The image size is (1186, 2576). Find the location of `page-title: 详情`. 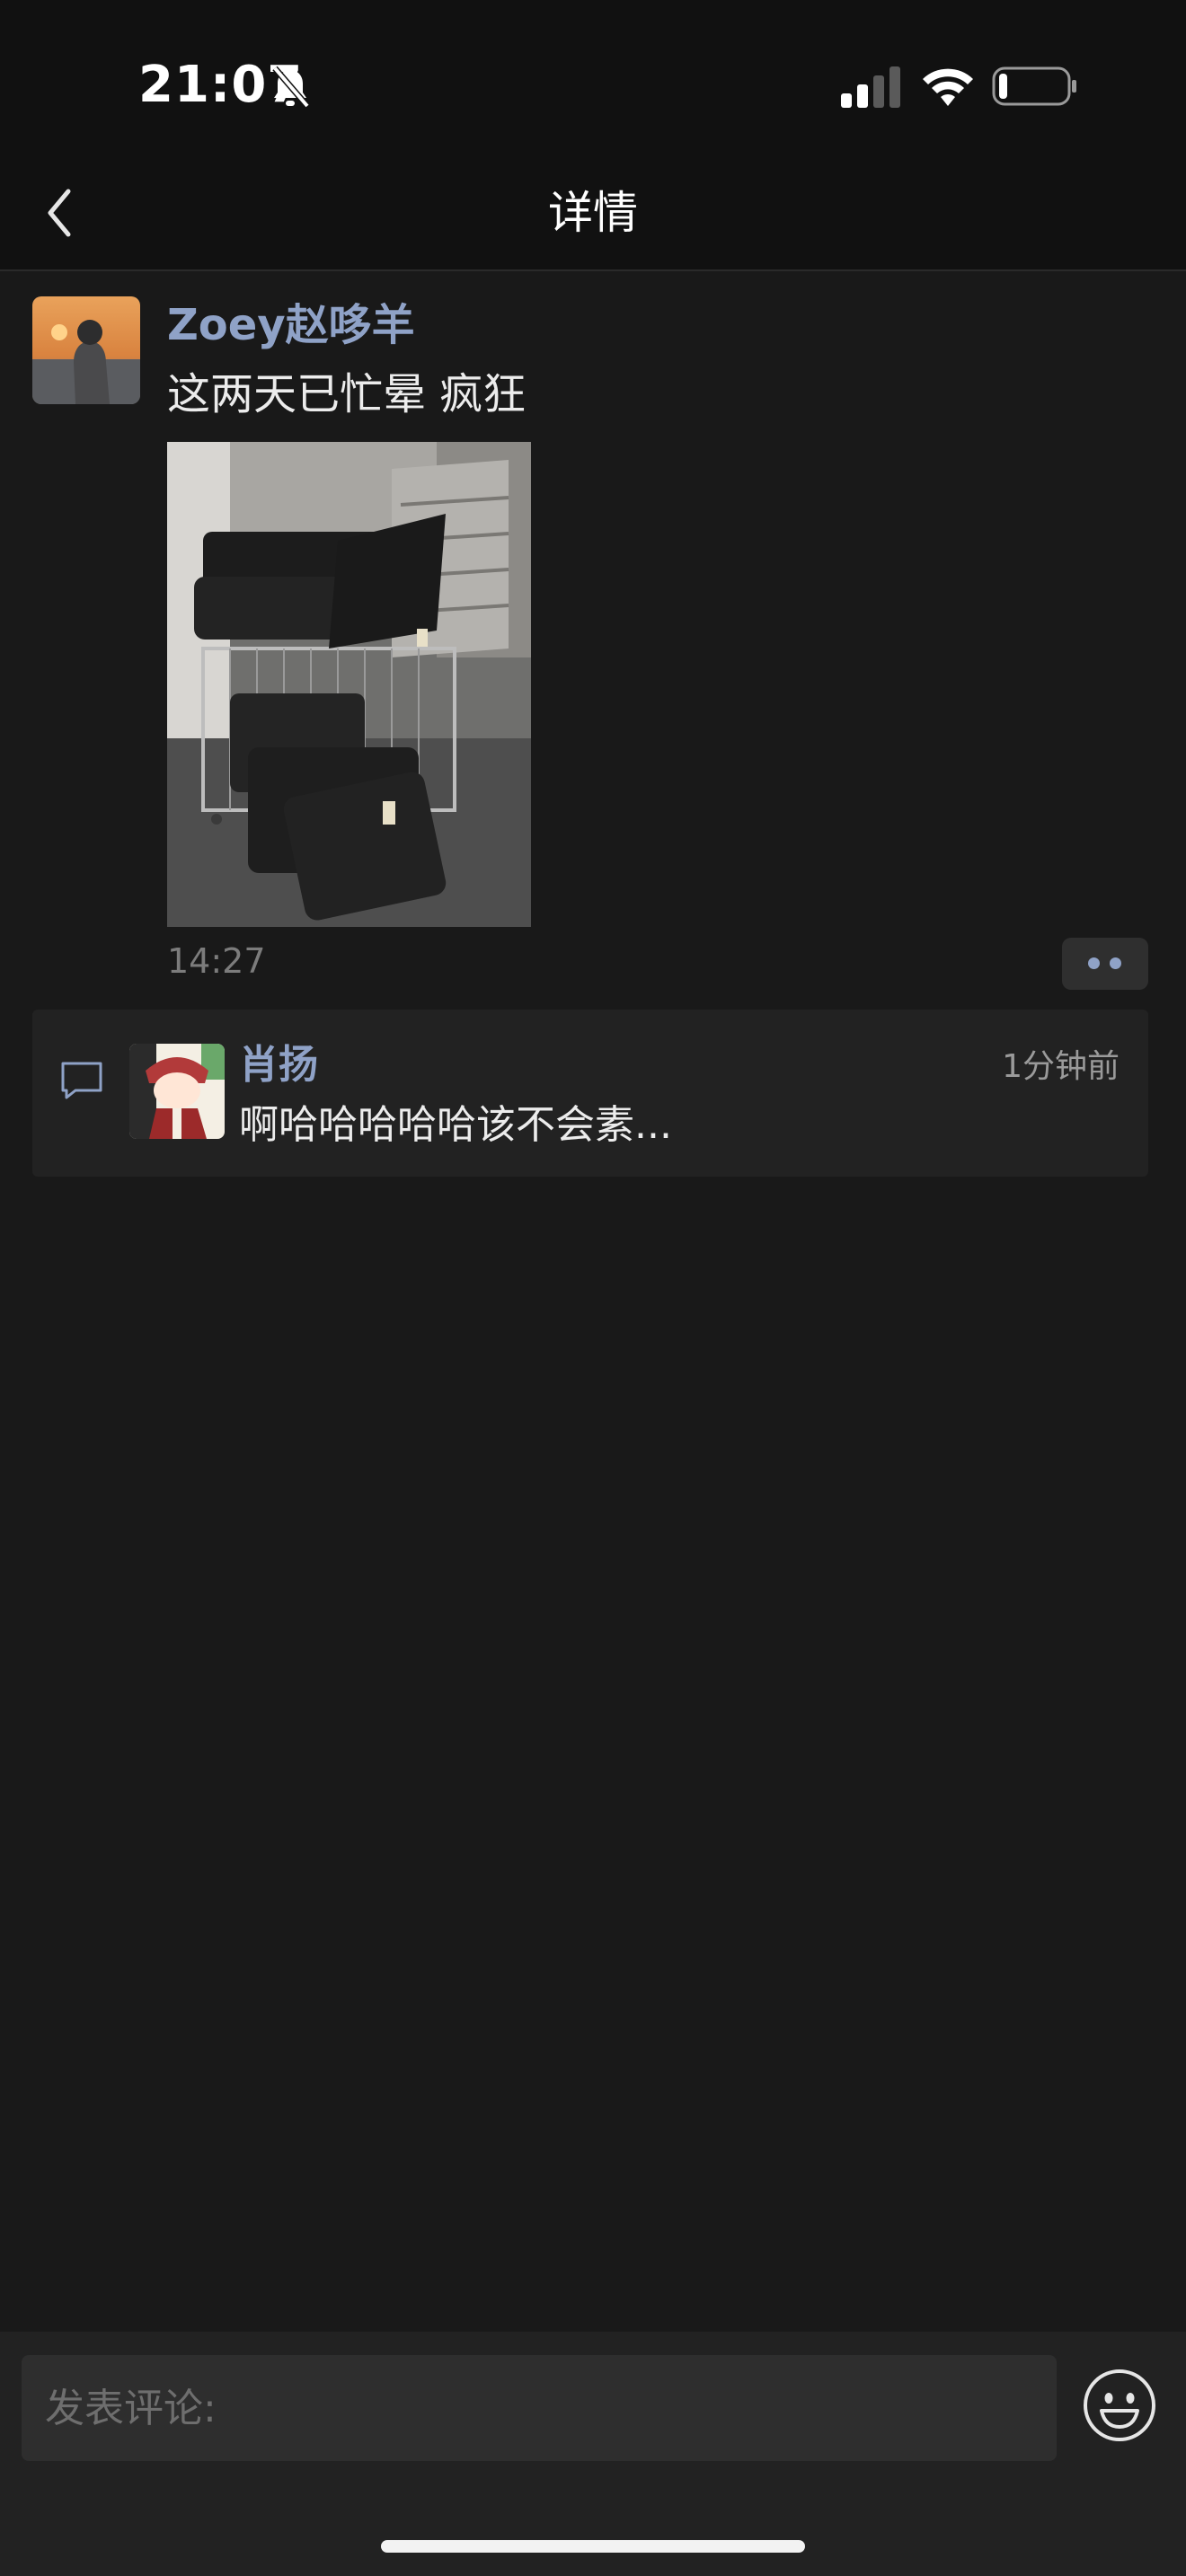

page-title: 详情 is located at coordinates (593, 213).